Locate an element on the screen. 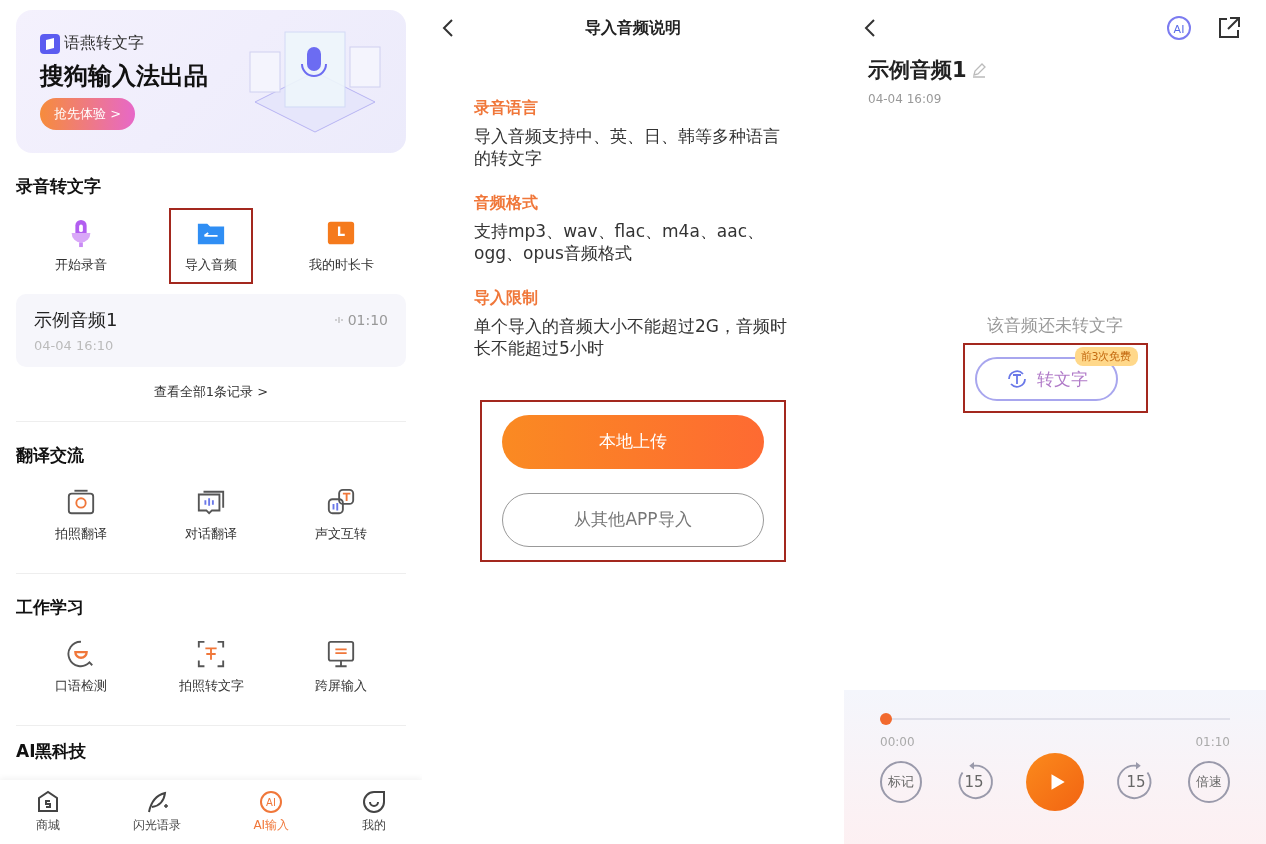  total-time: 01:10 is located at coordinates (1212, 742).